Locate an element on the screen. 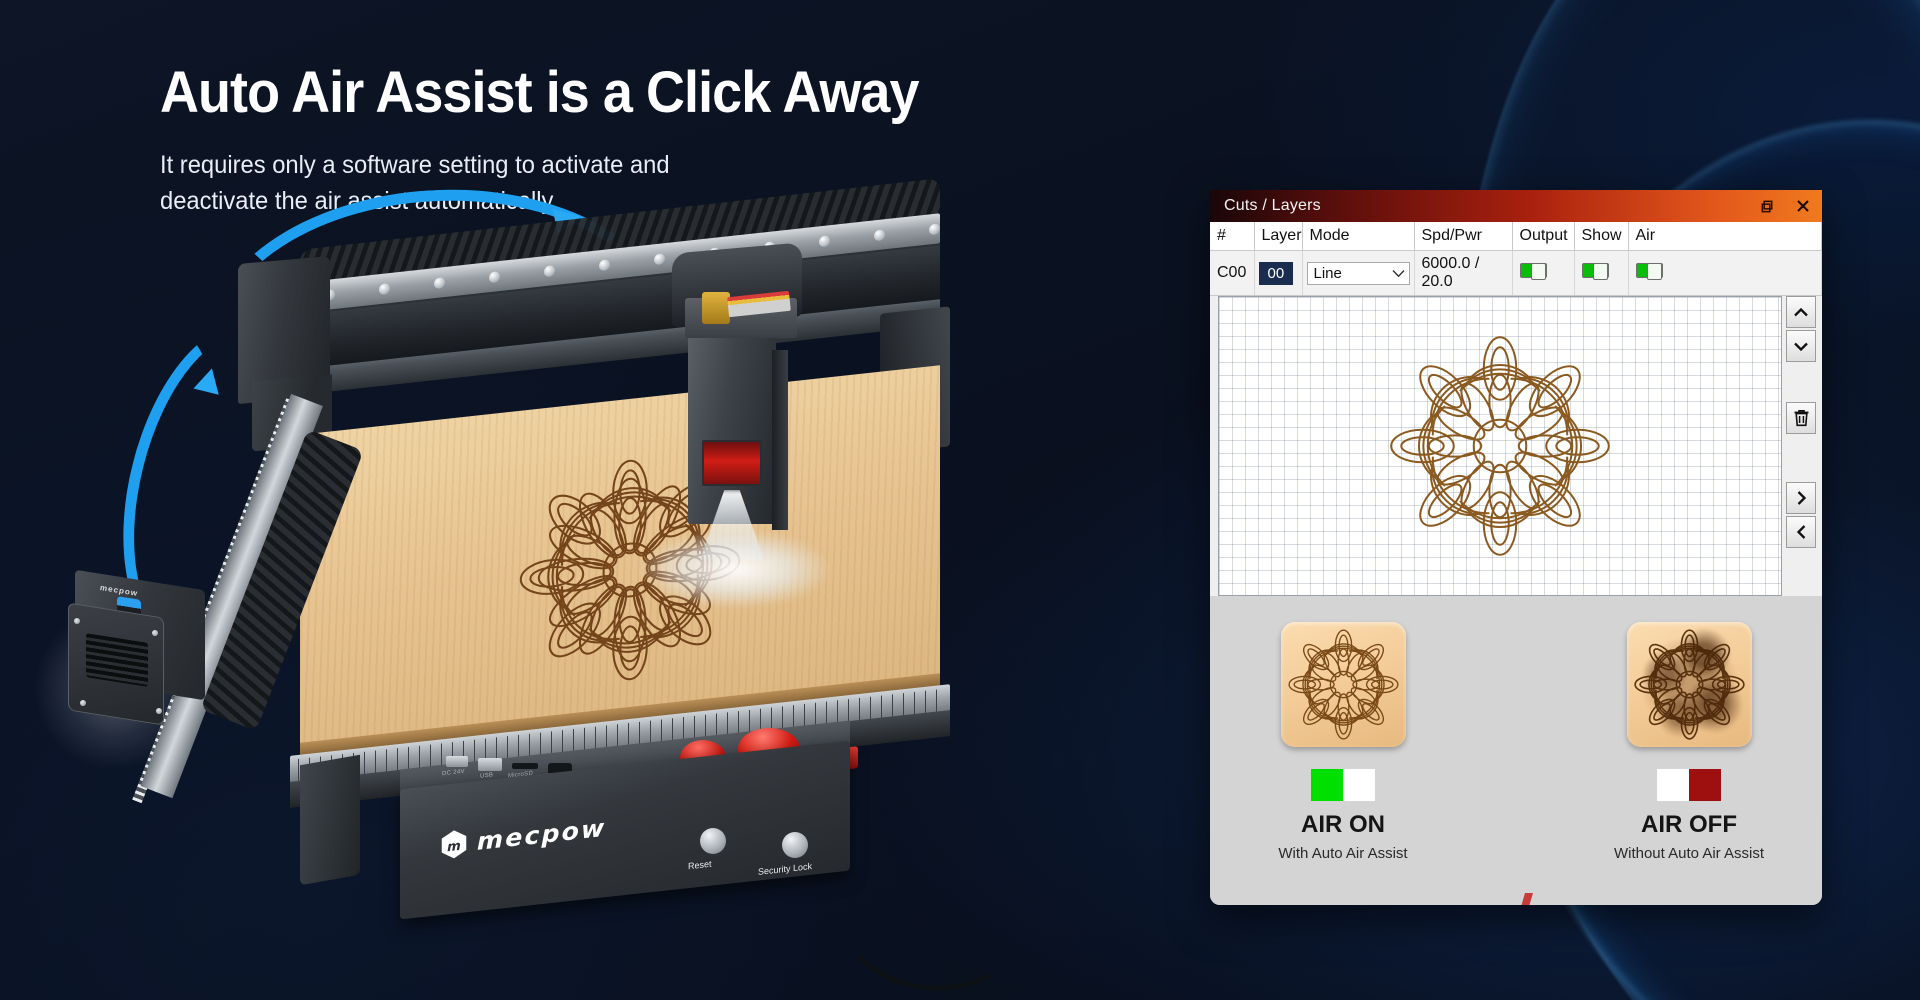 The height and width of the screenshot is (1000, 1920). chevron-right-icon is located at coordinates (1801, 498).